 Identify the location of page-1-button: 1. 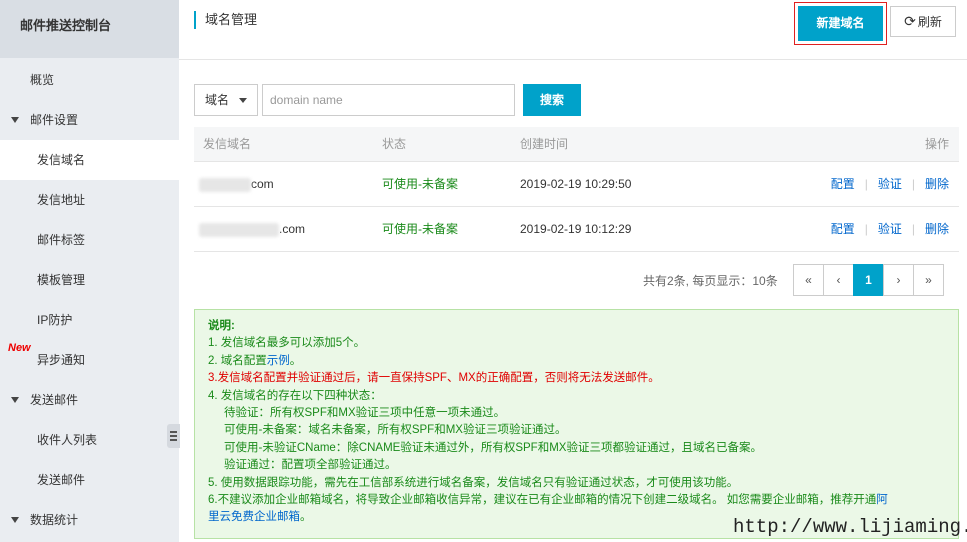
(868, 280).